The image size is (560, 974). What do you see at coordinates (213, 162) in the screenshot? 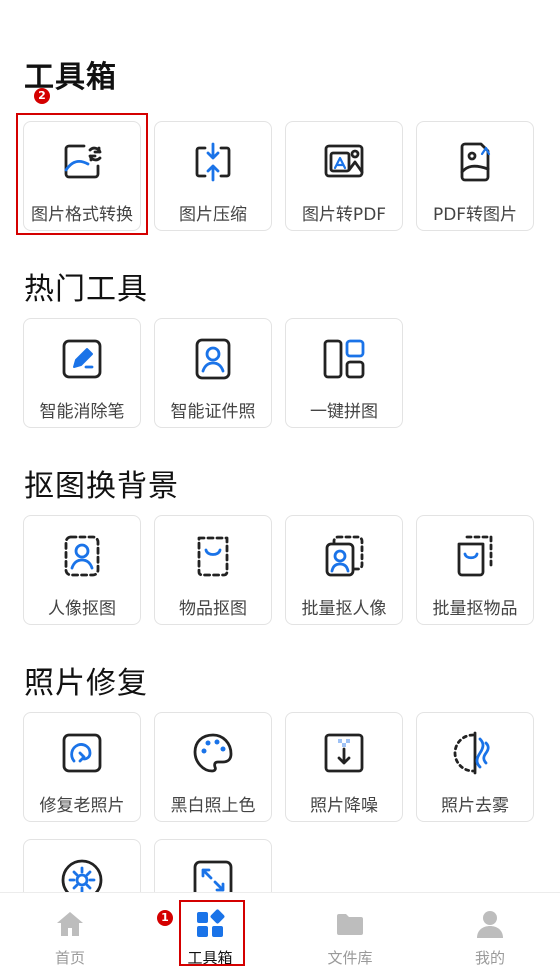
I see `compress-icon` at bounding box center [213, 162].